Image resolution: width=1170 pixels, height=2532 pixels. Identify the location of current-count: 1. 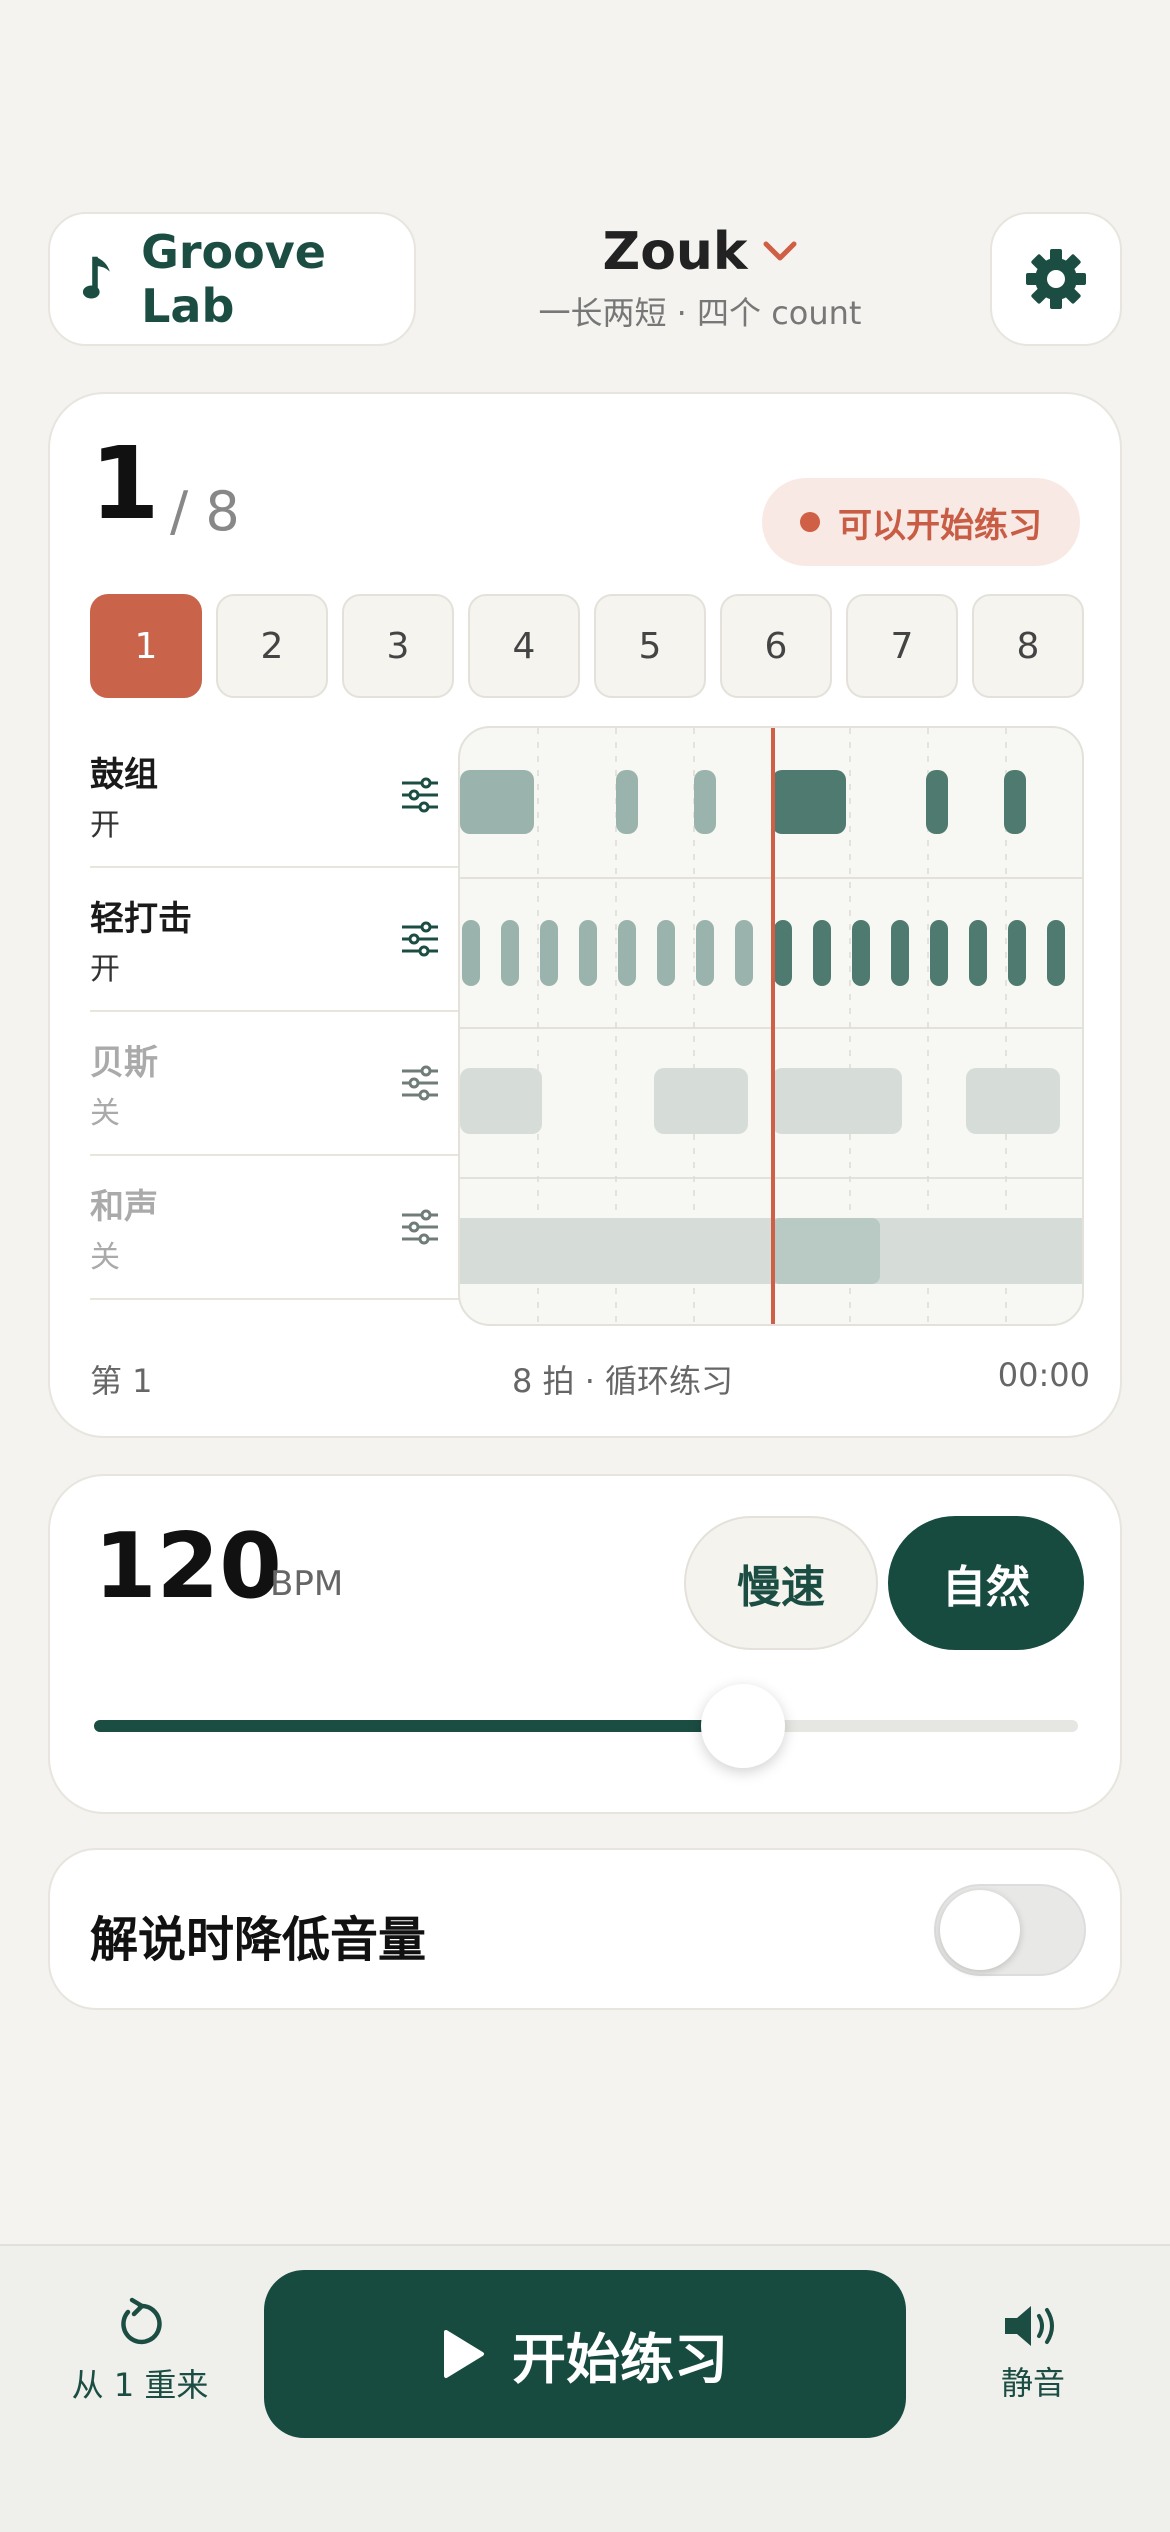
(125, 483).